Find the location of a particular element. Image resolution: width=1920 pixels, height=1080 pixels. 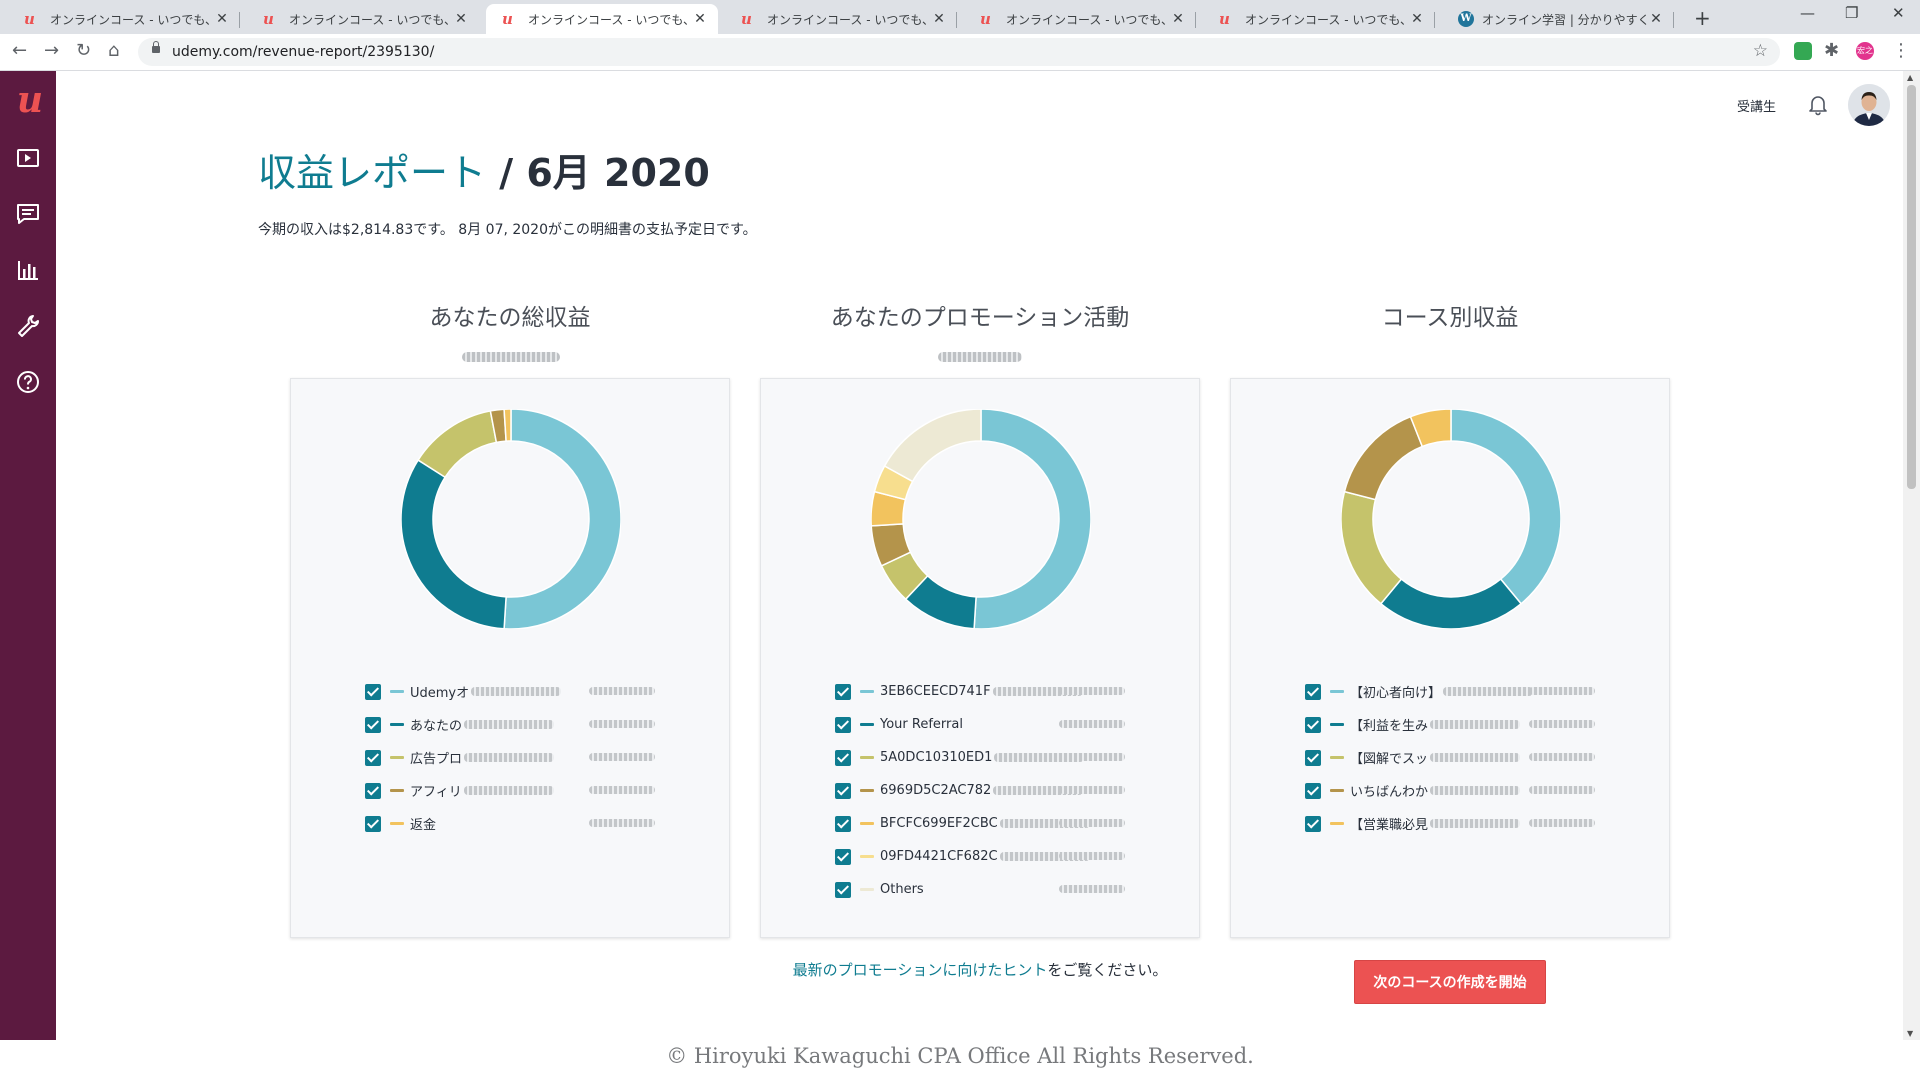

udemy-favicon-icon: u is located at coordinates (507, 19).